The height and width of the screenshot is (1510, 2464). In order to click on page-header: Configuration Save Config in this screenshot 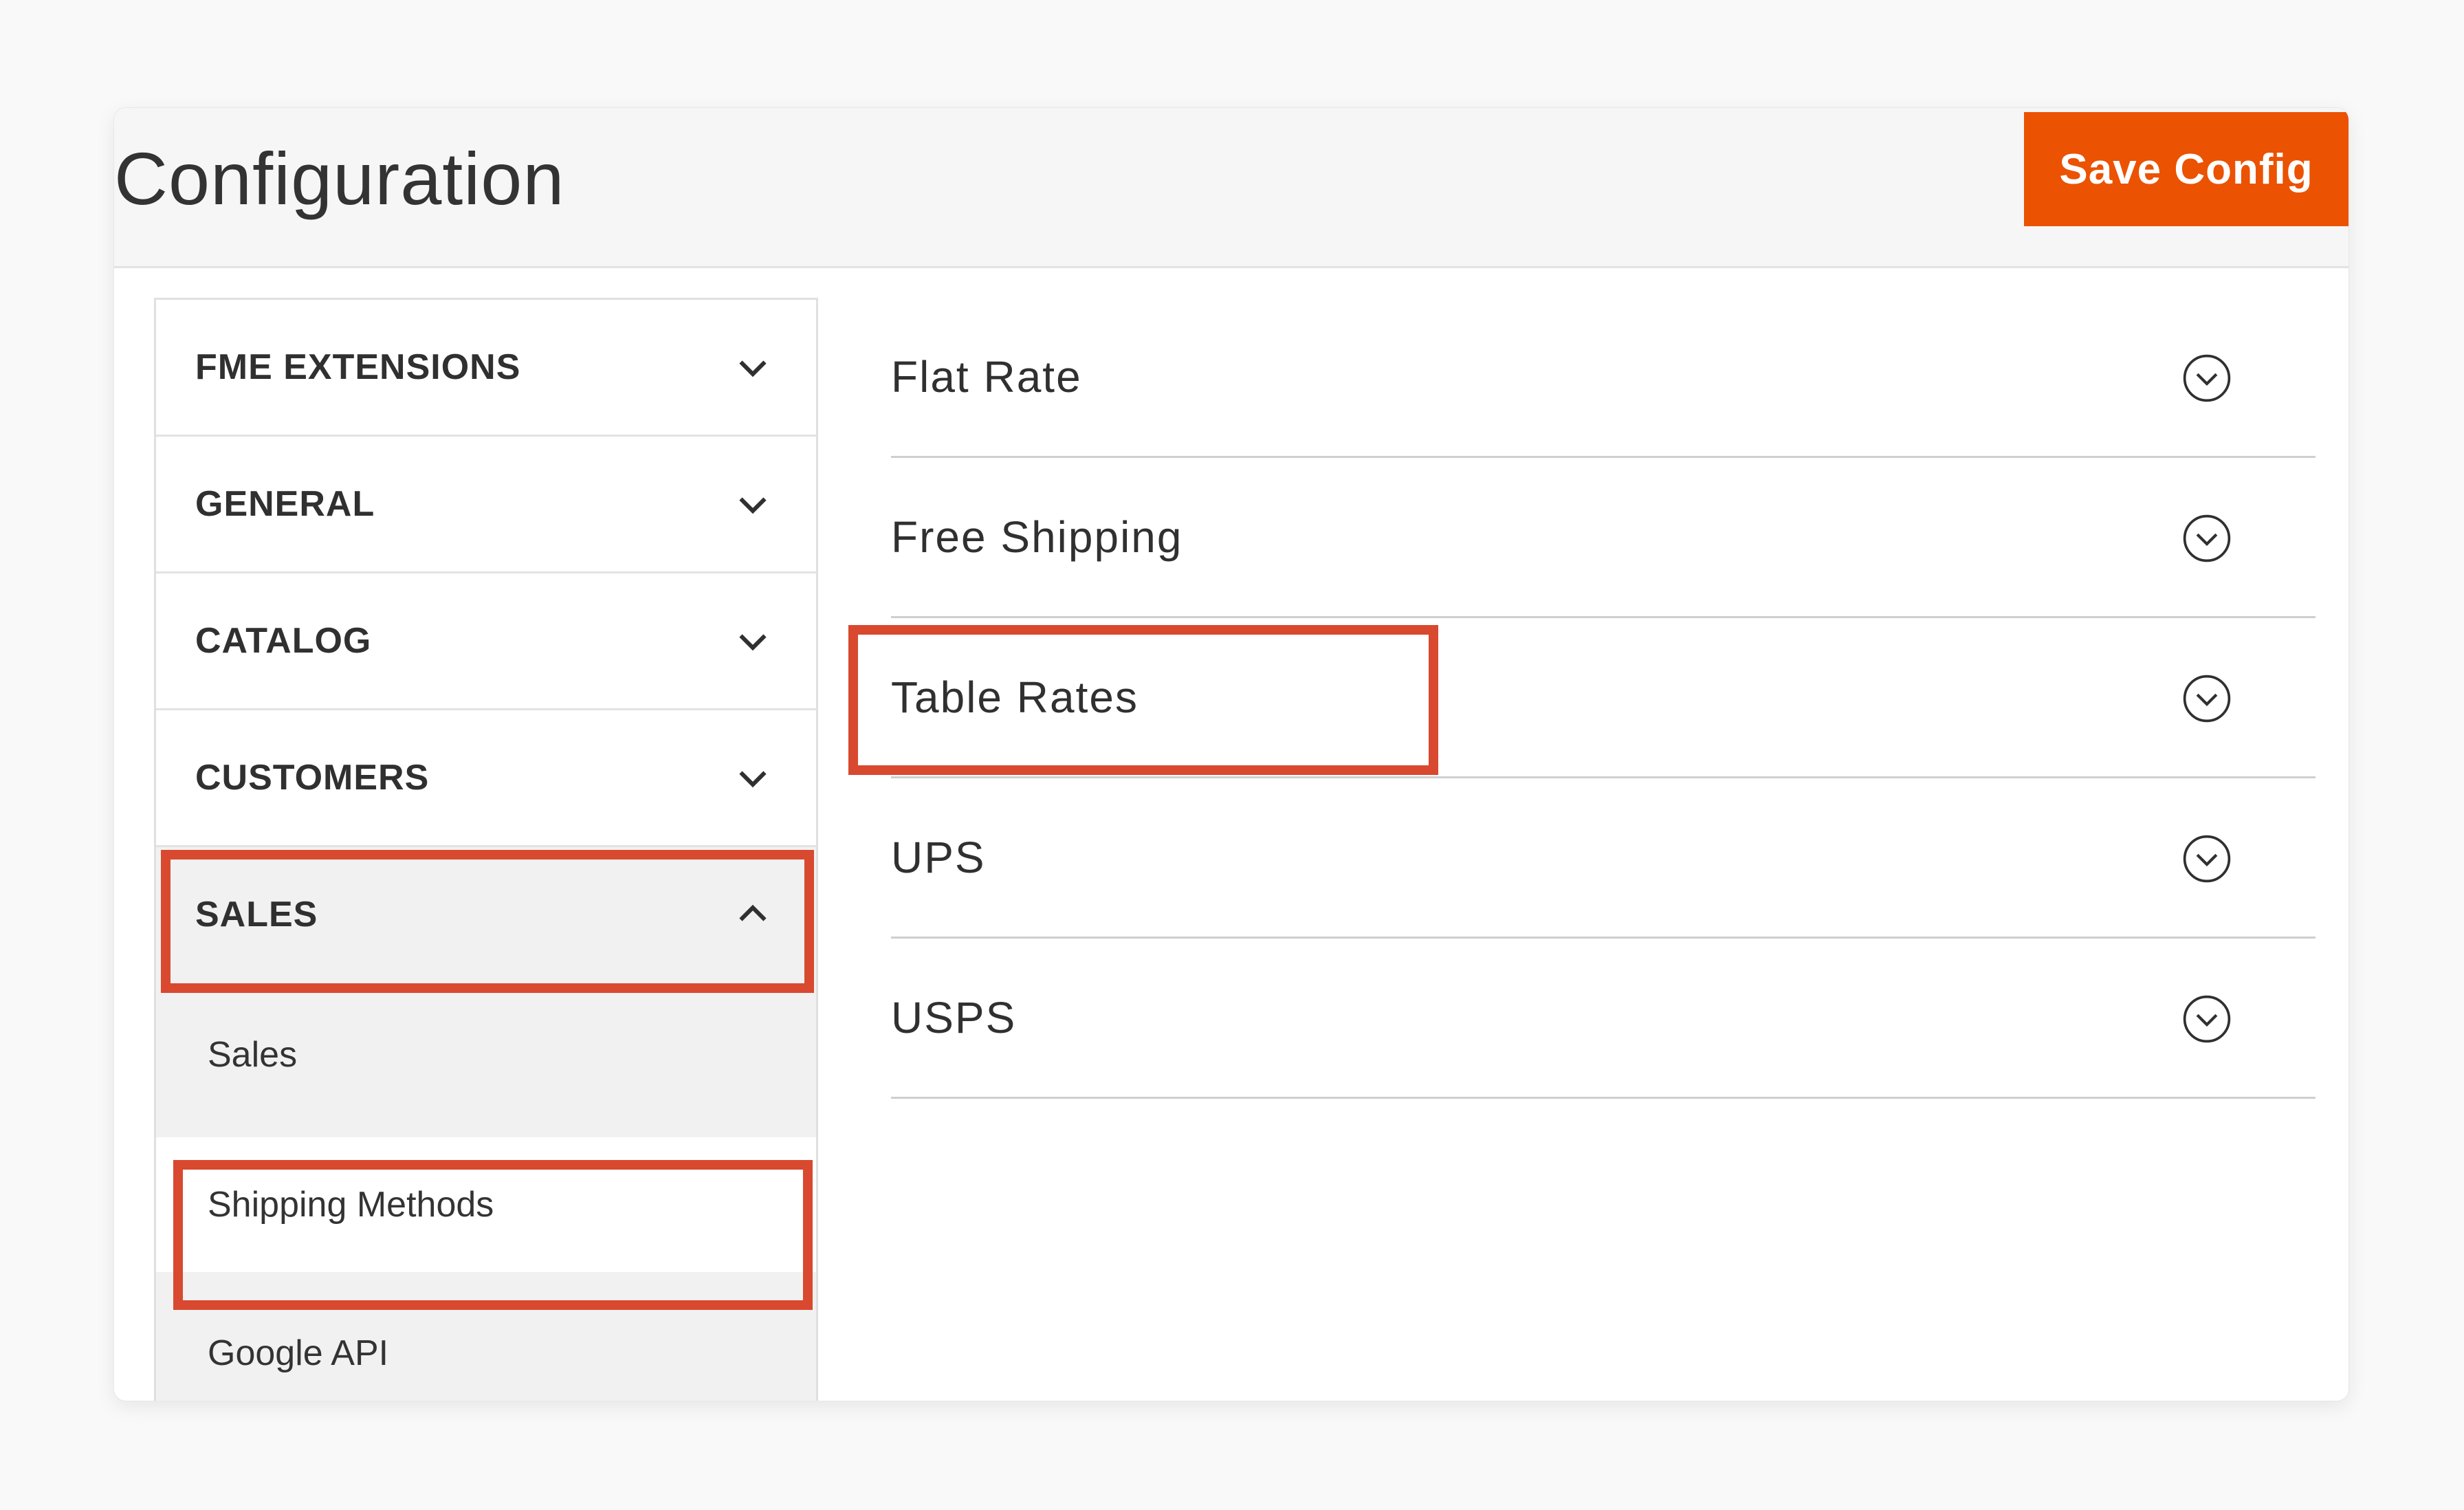, I will do `click(1231, 188)`.